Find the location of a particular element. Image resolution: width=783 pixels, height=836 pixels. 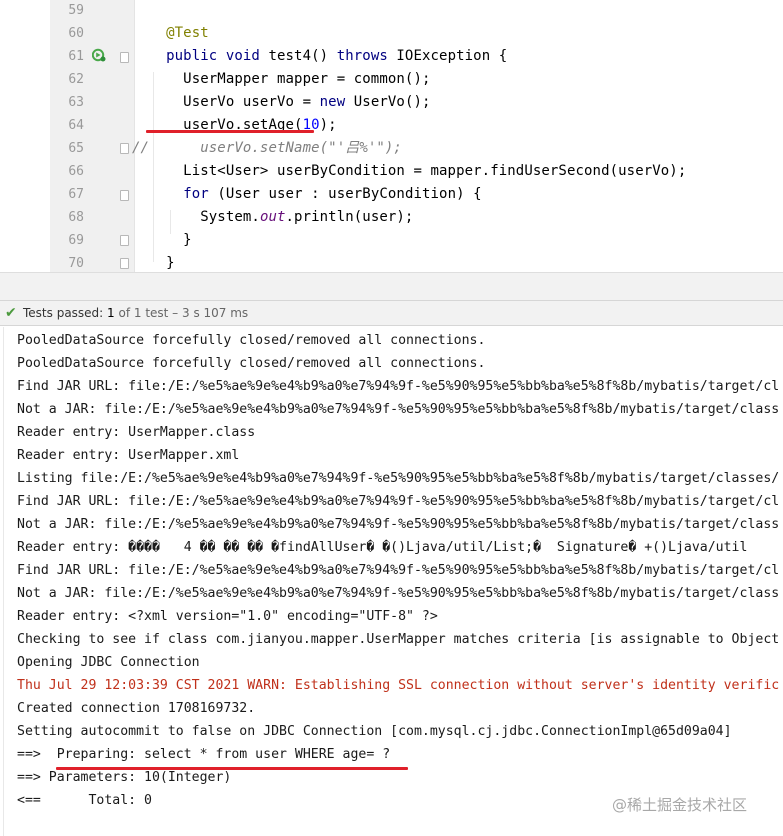

code-token: @Test is located at coordinates (170, 33).